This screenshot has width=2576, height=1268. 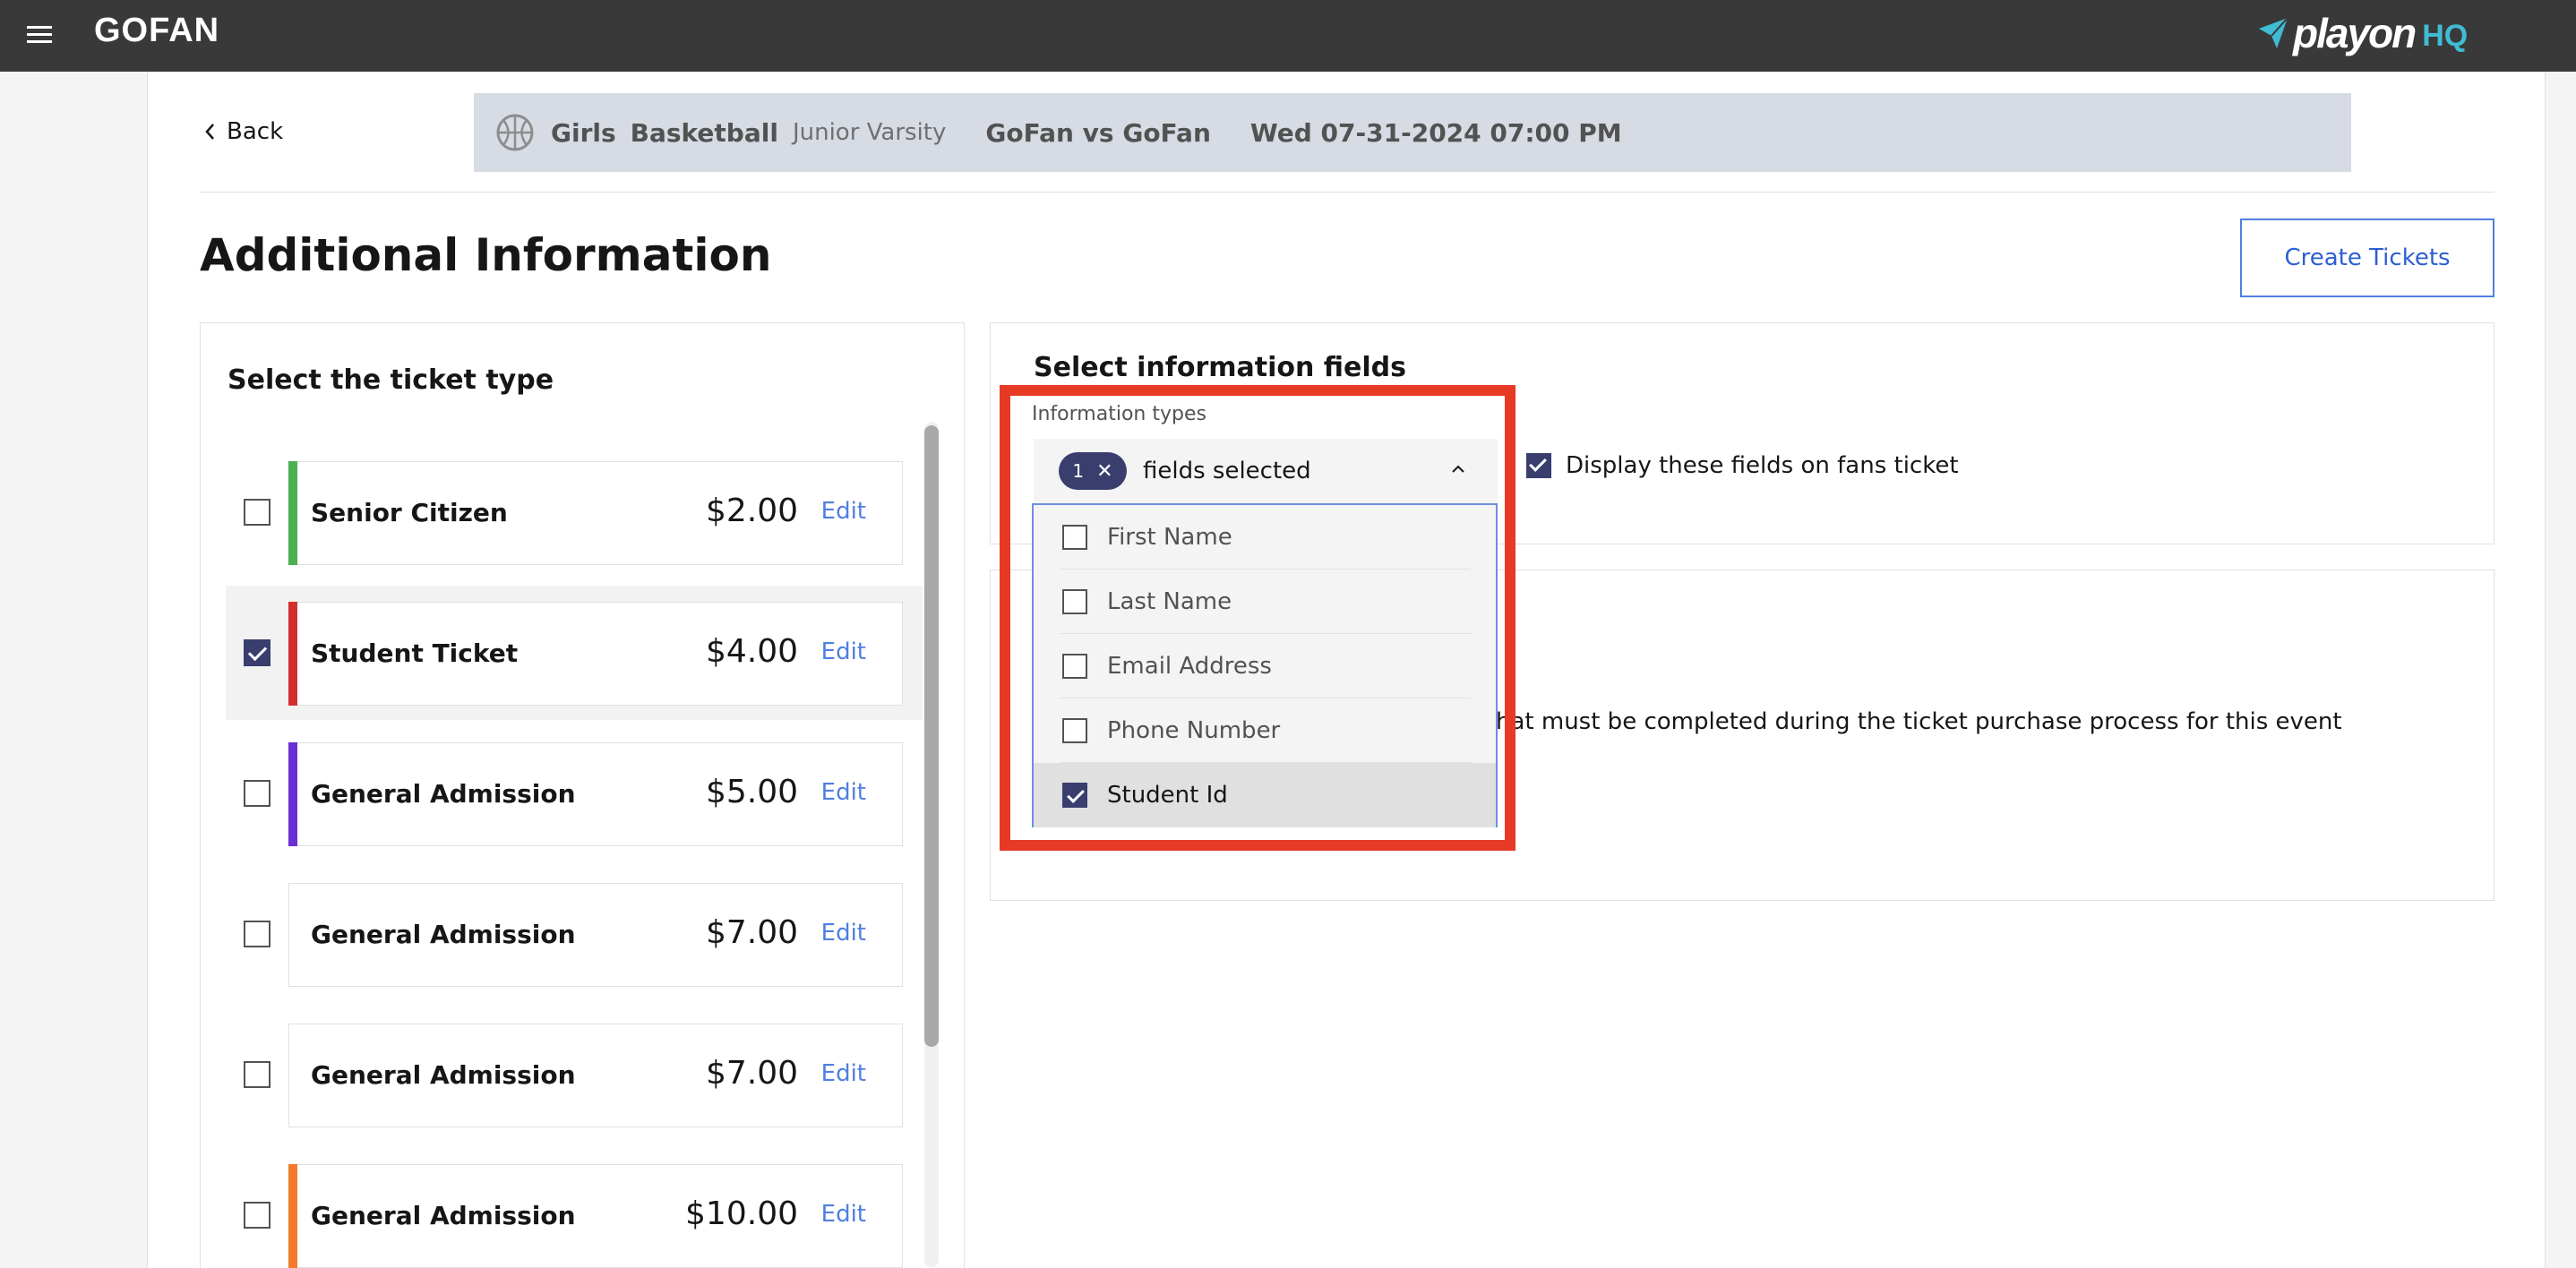 I want to click on create-tickets-button: Create Tickets, so click(x=2367, y=257).